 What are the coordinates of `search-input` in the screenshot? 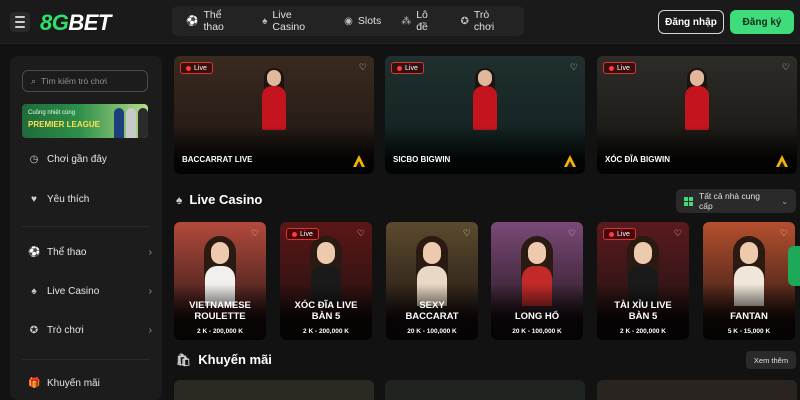 It's located at (91, 81).